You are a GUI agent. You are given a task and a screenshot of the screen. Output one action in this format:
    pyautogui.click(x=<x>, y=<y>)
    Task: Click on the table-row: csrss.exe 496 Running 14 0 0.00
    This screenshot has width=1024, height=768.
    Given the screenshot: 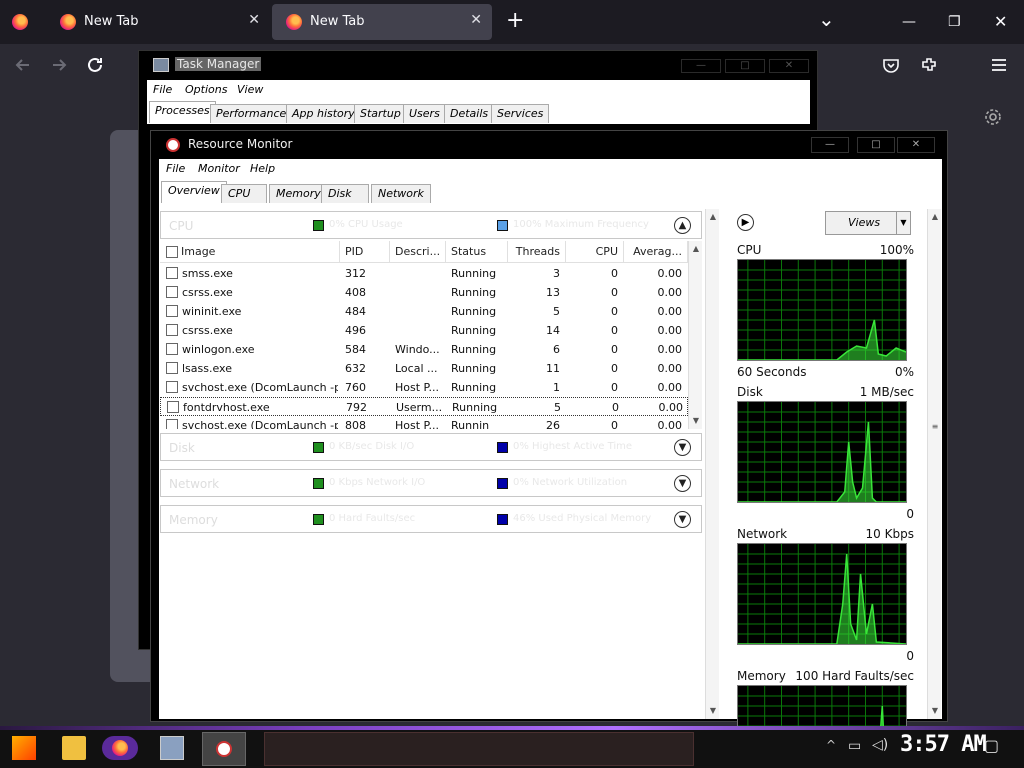 What is the action you would take?
    pyautogui.click(x=424, y=330)
    